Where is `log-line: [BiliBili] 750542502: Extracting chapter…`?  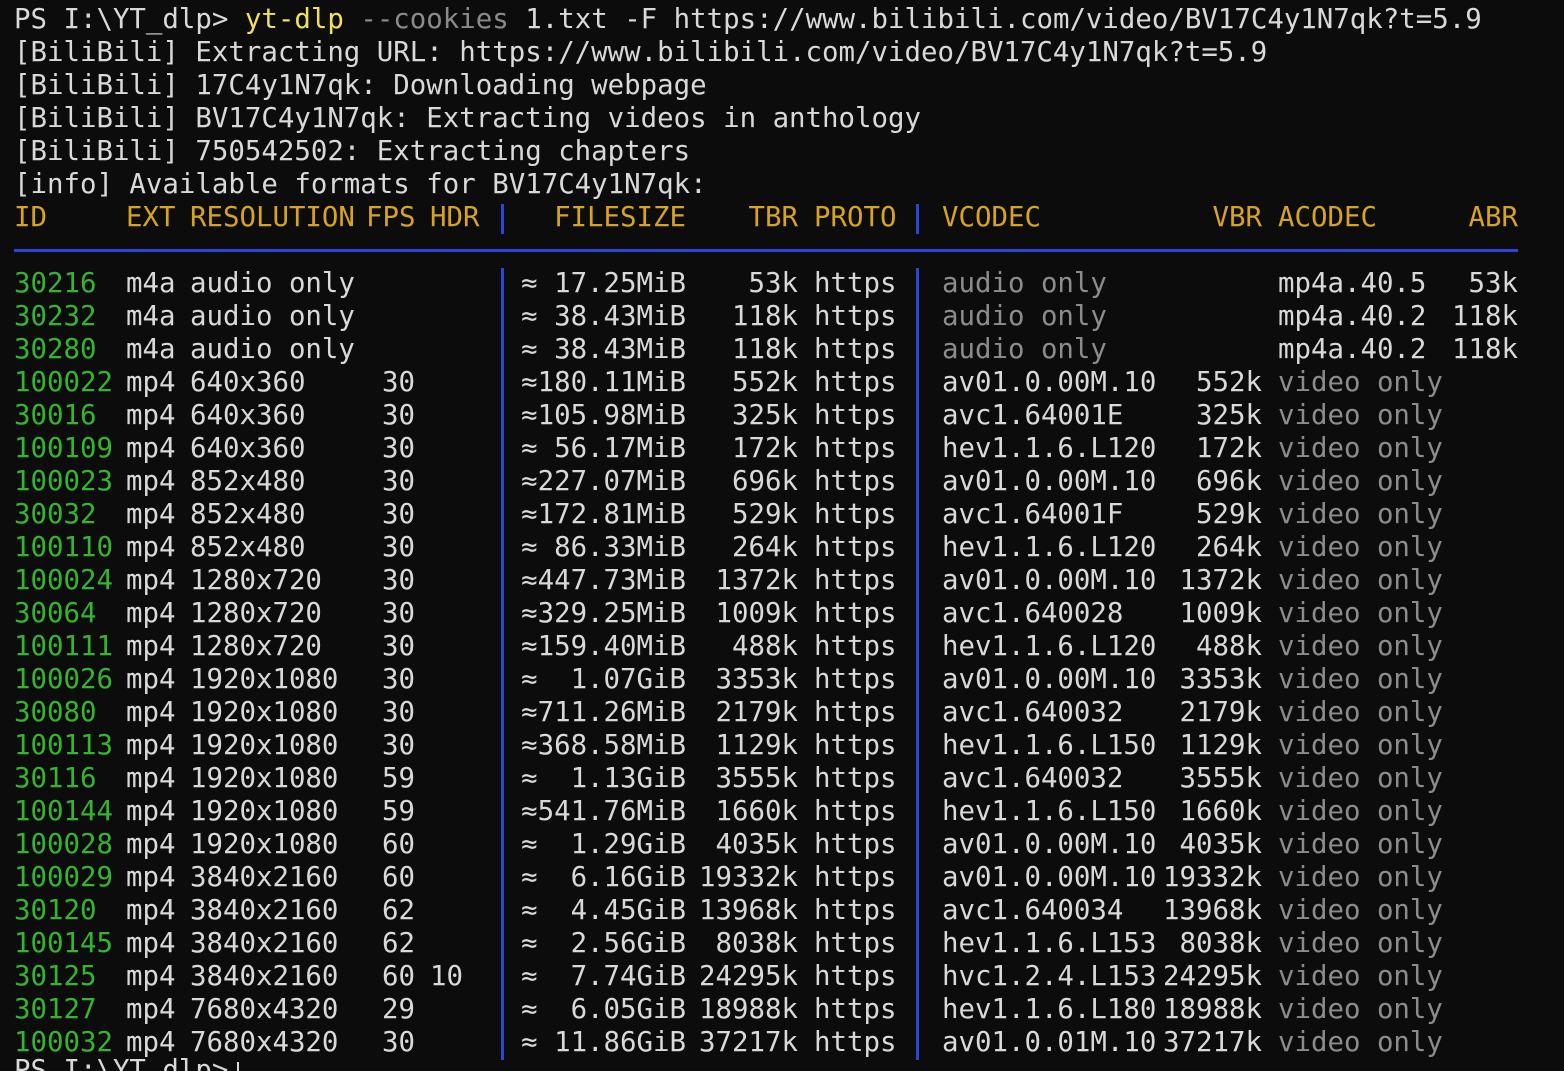 log-line: [BiliBili] 750542502: Extracting chapter… is located at coordinates (352, 151).